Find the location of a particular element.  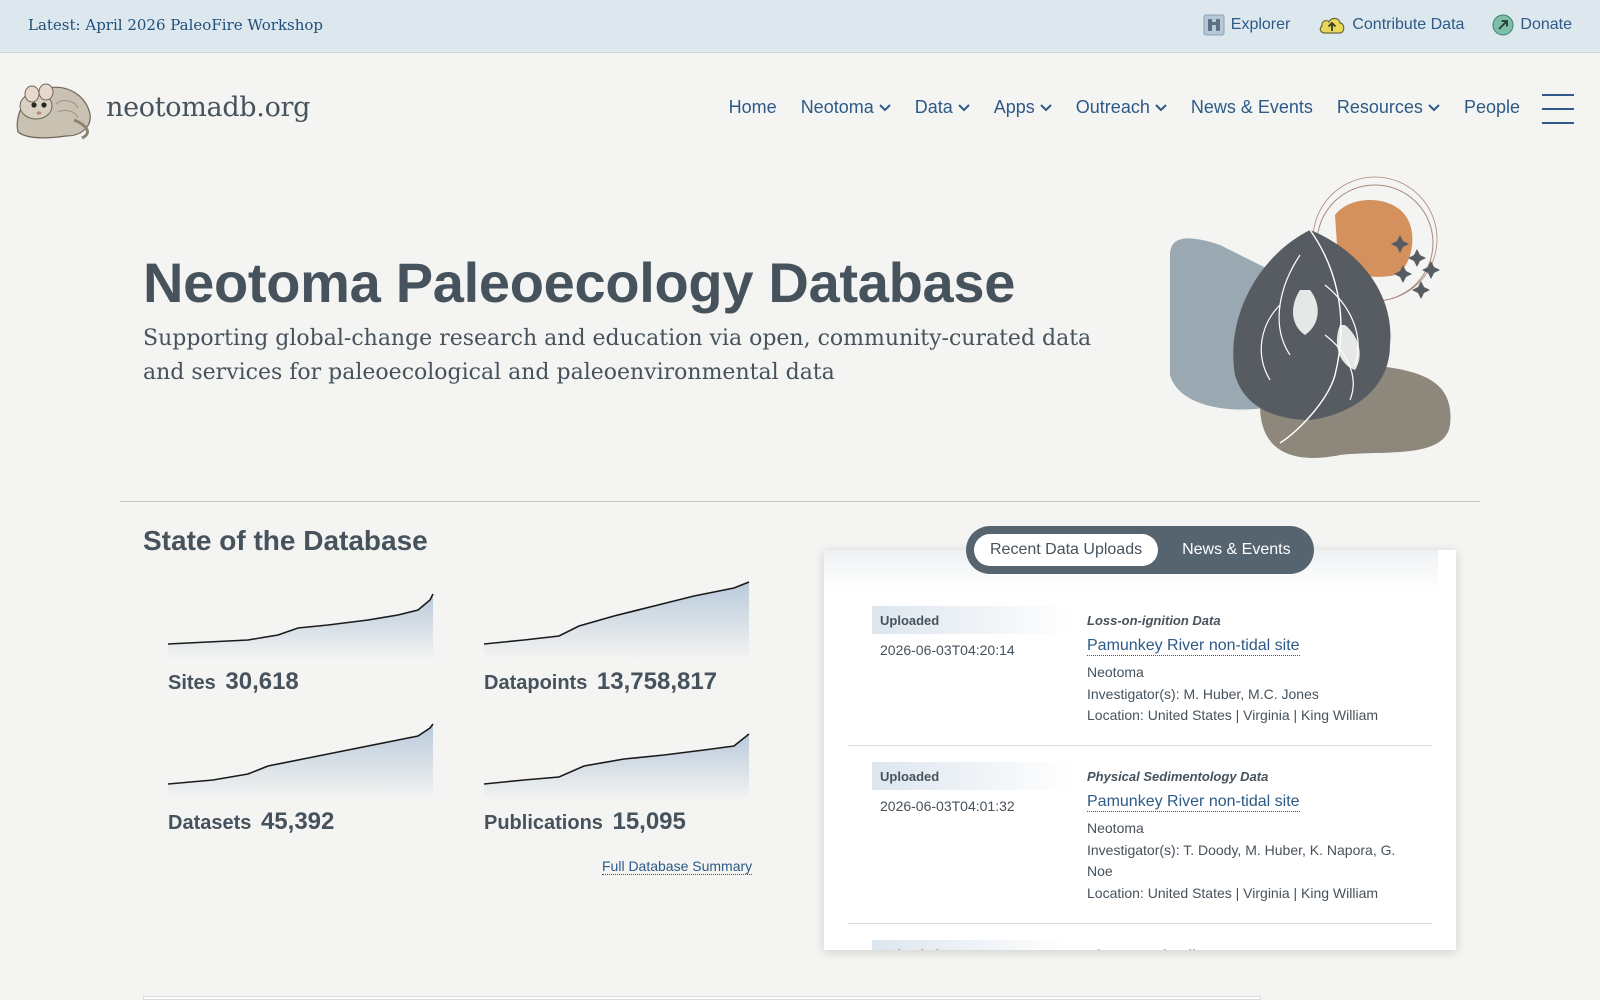

sites-label: Sites is located at coordinates (192, 683).